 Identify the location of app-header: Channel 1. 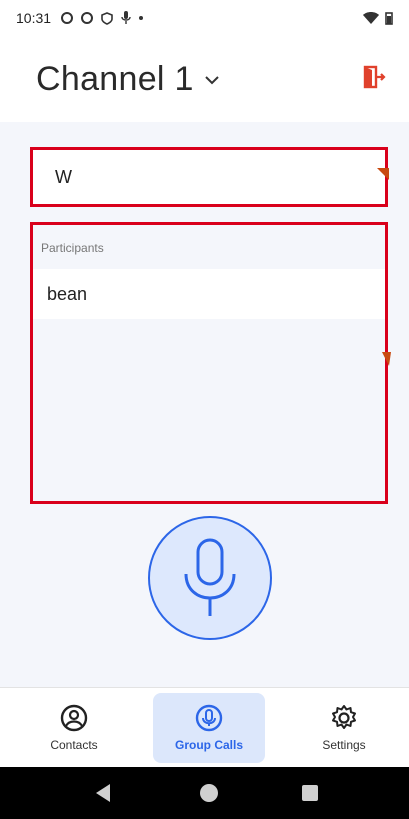
(204, 79).